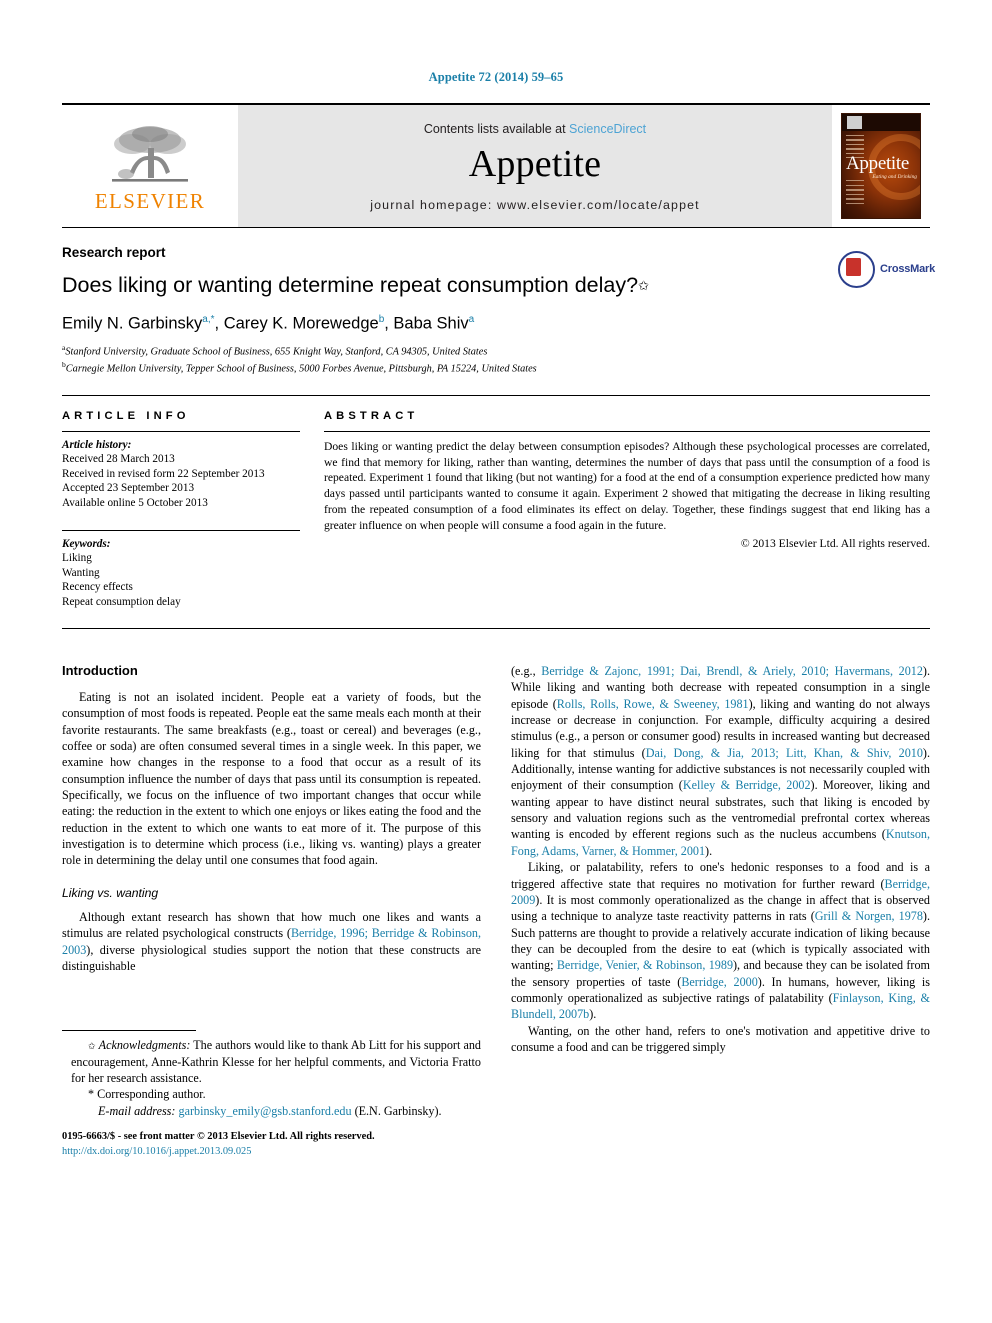  I want to click on crossmark-icon, so click(856, 269).